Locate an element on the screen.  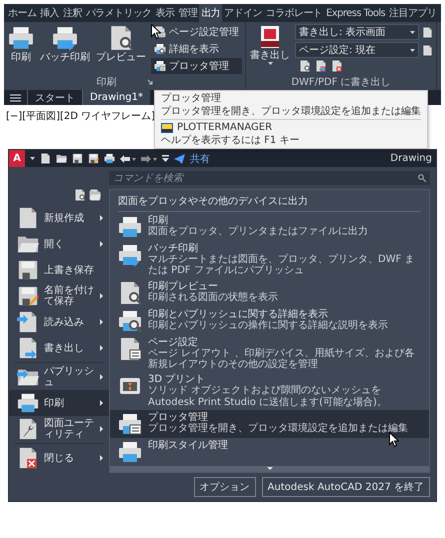
viewport-label: [−][平面図][2D ワイヤフレーム] is located at coordinates (81, 116).